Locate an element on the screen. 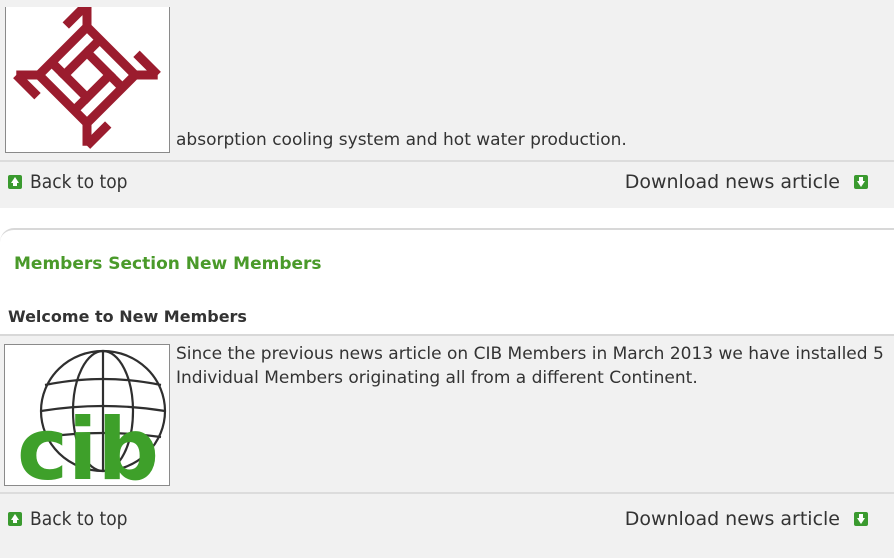 This screenshot has width=894, height=558. section-title: Members Section New Members is located at coordinates (168, 264).